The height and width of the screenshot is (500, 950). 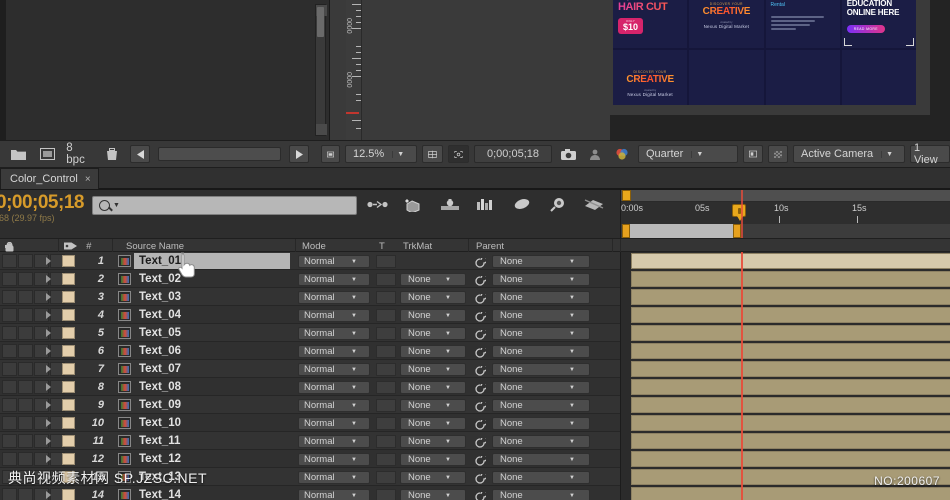 What do you see at coordinates (165, 70) in the screenshot?
I see `project-panel` at bounding box center [165, 70].